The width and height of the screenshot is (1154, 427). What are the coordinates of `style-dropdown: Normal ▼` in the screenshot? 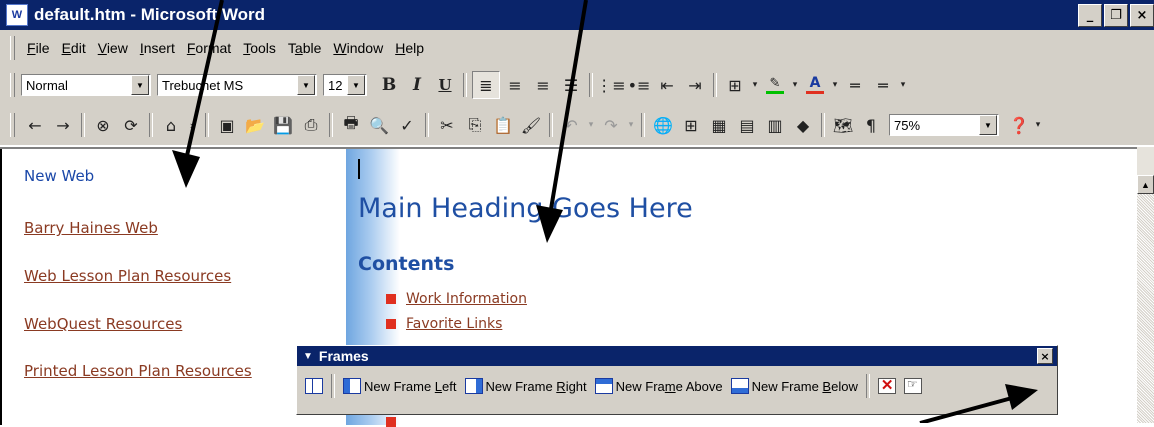 It's located at (86, 85).